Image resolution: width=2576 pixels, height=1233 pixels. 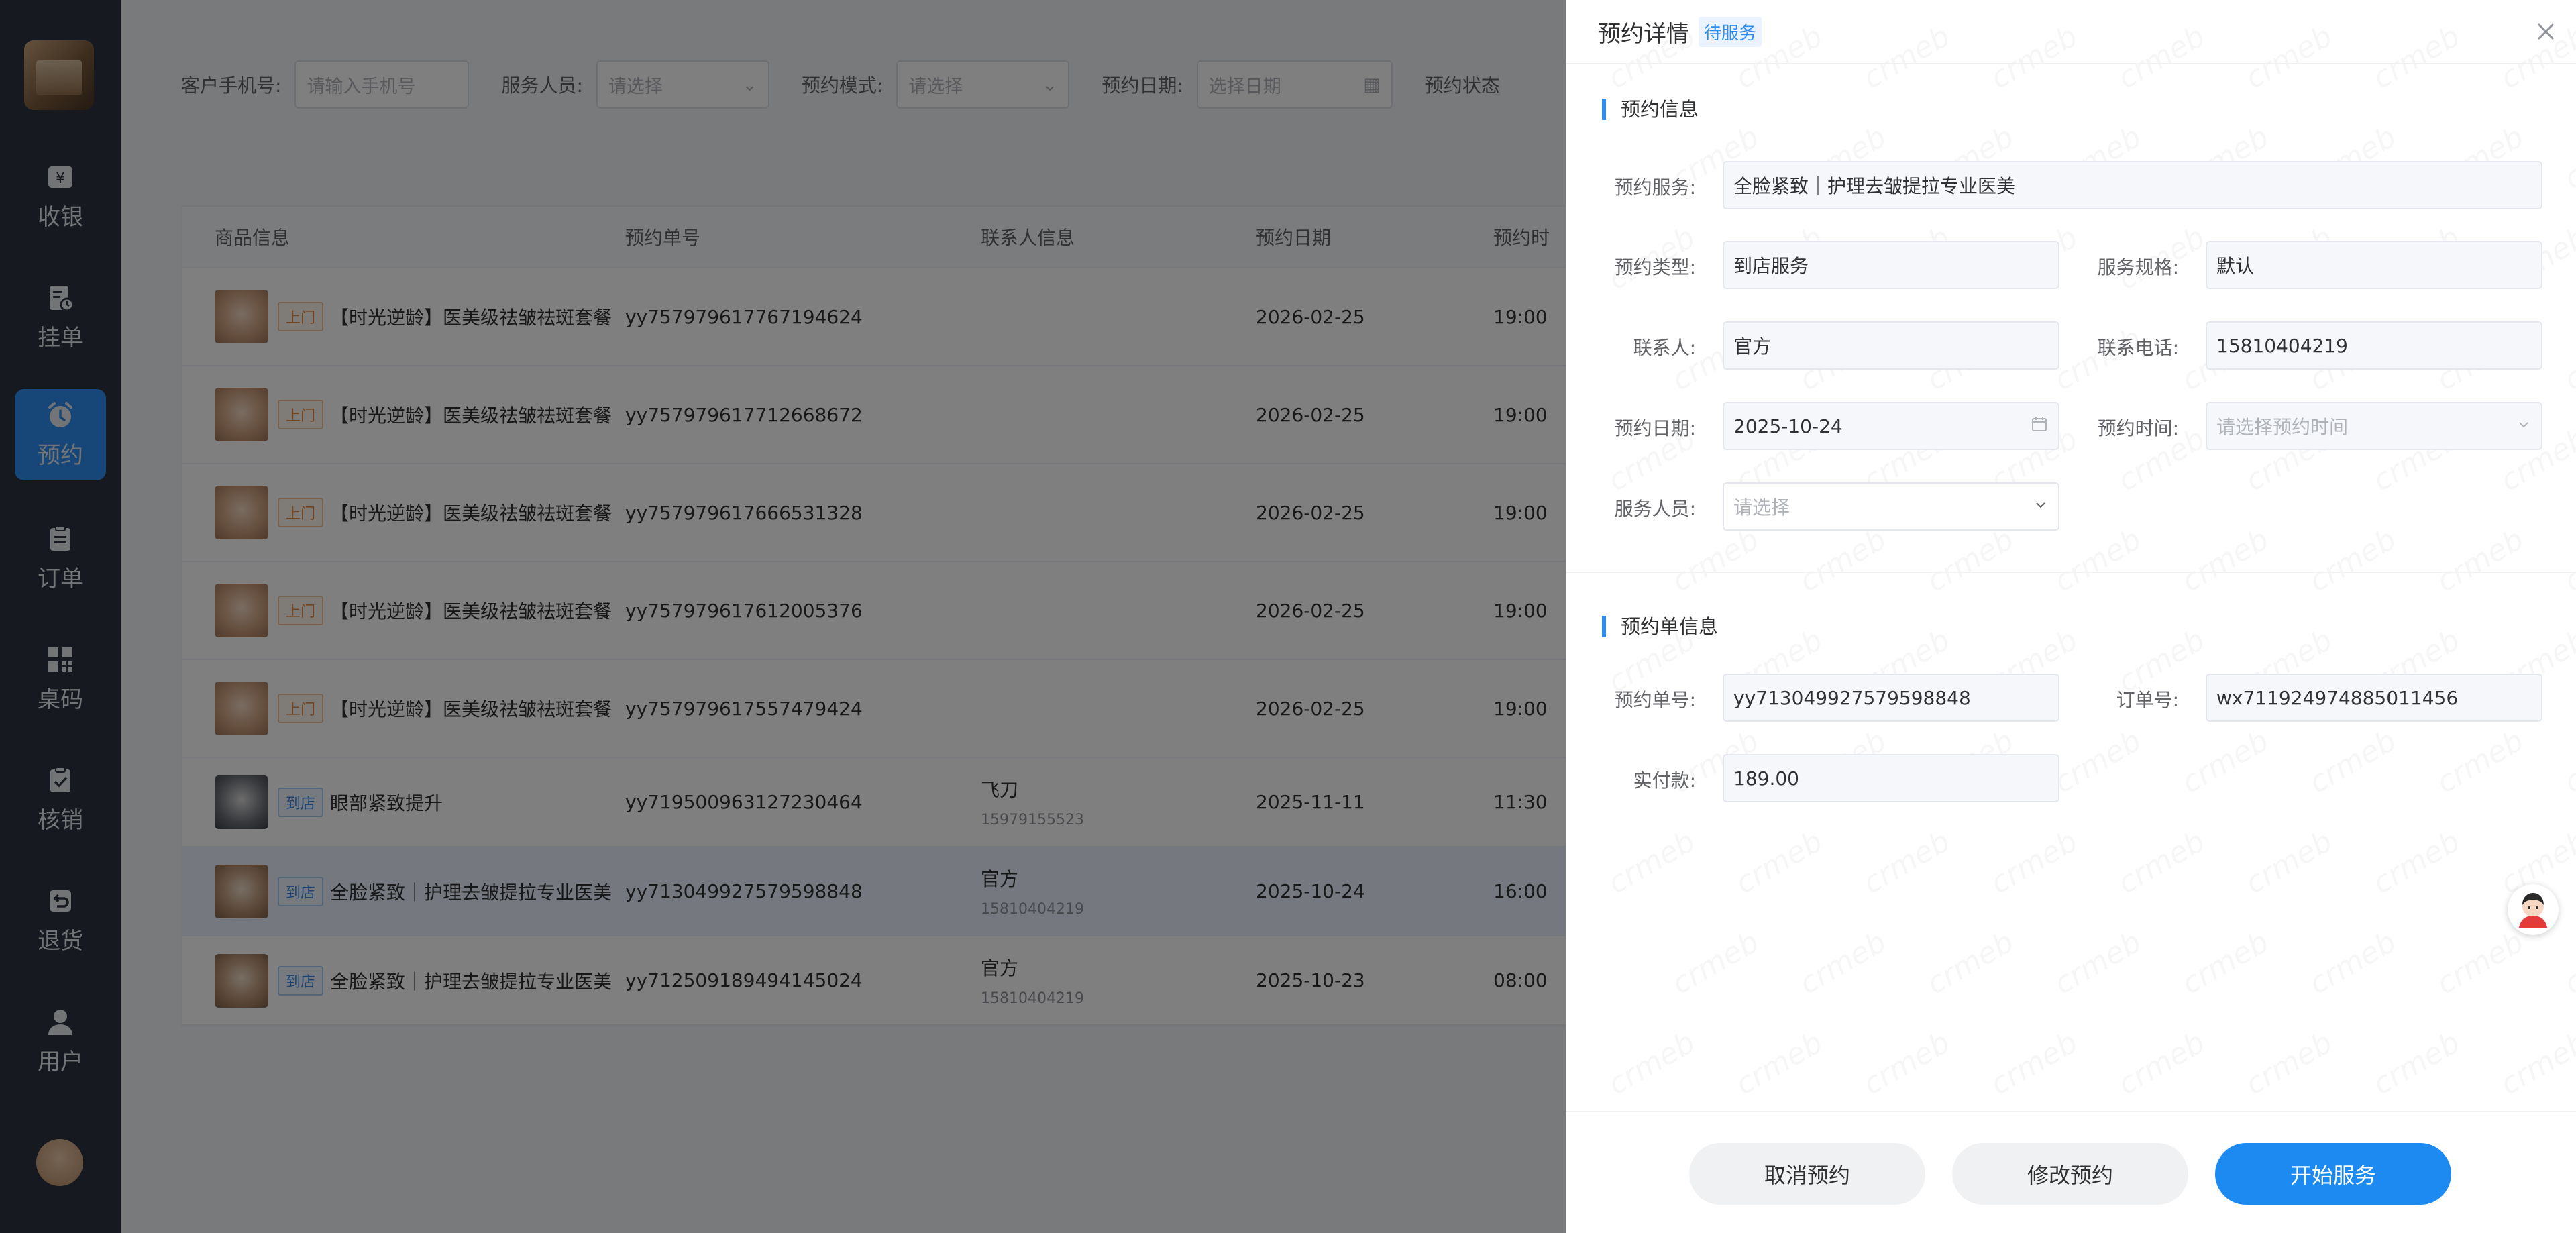 What do you see at coordinates (1655, 428) in the screenshot?
I see `date-label: 预约日期:` at bounding box center [1655, 428].